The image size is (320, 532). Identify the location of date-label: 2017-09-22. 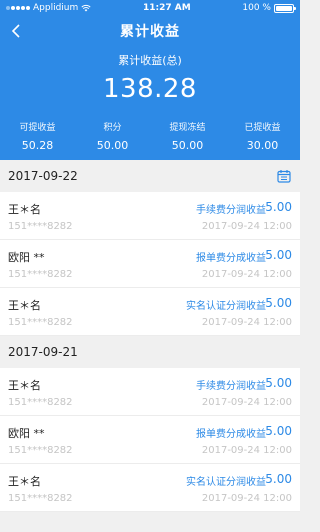
(43, 176).